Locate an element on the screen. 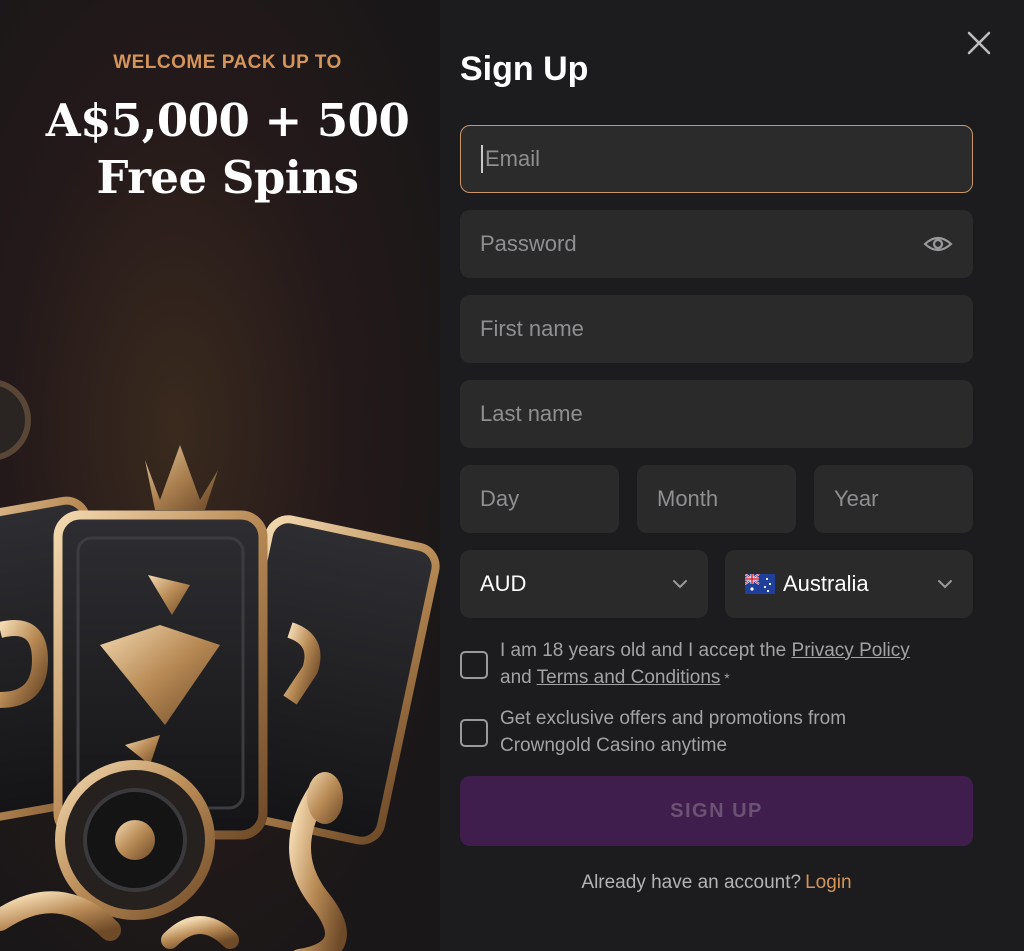 The width and height of the screenshot is (1024, 951). privacy-policy-link: Privacy Policy is located at coordinates (851, 650).